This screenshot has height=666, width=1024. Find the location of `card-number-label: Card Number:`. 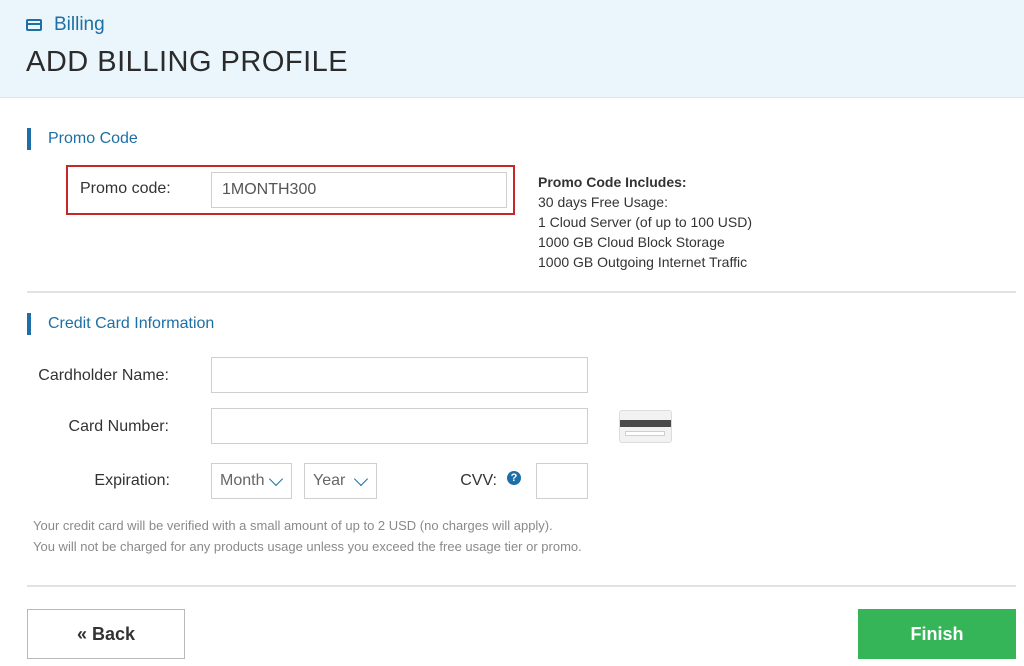

card-number-label: Card Number: is located at coordinates (118, 426).